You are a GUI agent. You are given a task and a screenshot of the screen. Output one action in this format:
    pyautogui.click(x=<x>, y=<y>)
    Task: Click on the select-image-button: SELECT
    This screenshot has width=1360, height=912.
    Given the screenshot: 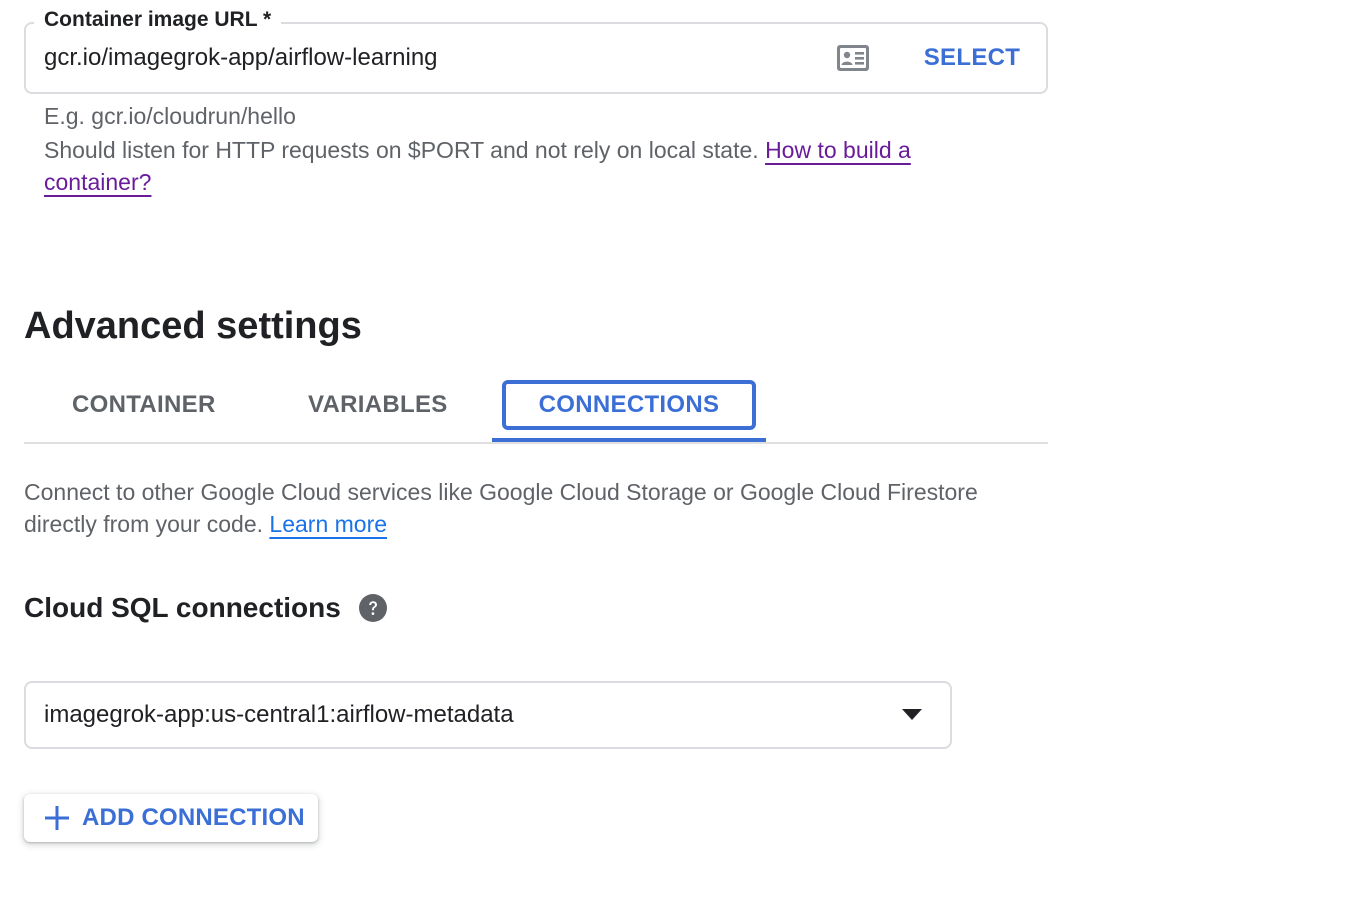 What is the action you would take?
    pyautogui.click(x=972, y=58)
    